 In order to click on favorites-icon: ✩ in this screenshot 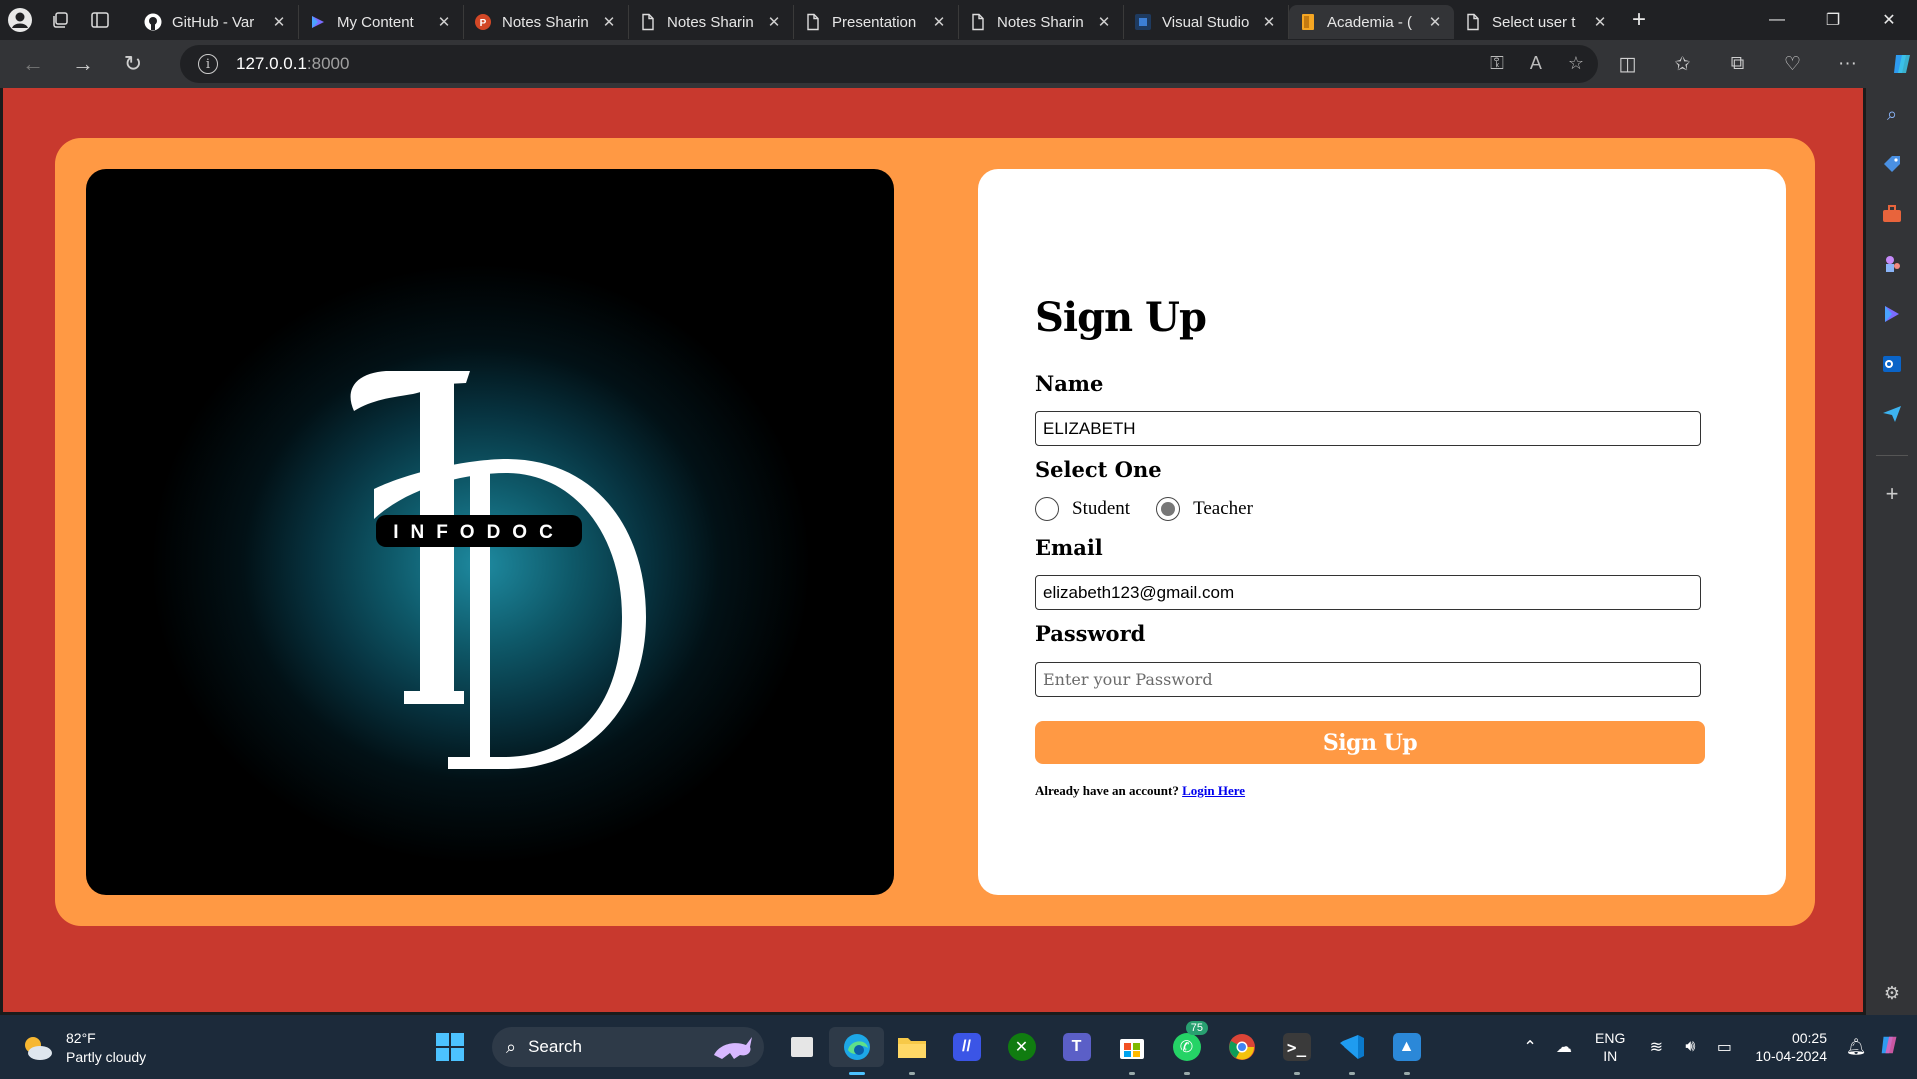, I will do `click(1682, 64)`.